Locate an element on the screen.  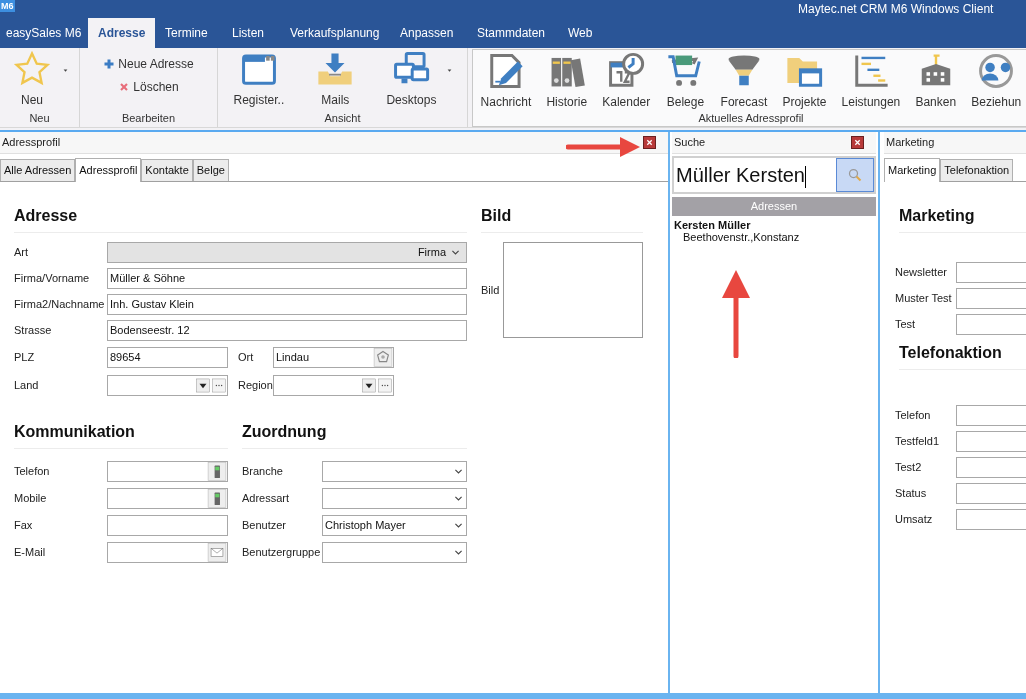
ribbon-button: Mails is located at coordinates (335, 79).